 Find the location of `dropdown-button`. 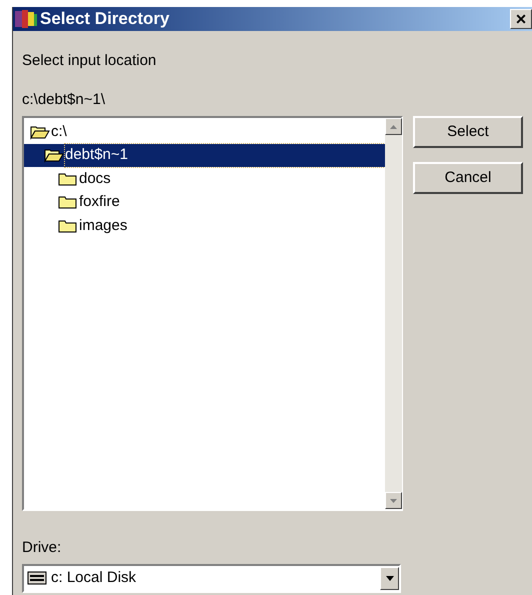

dropdown-button is located at coordinates (389, 578).